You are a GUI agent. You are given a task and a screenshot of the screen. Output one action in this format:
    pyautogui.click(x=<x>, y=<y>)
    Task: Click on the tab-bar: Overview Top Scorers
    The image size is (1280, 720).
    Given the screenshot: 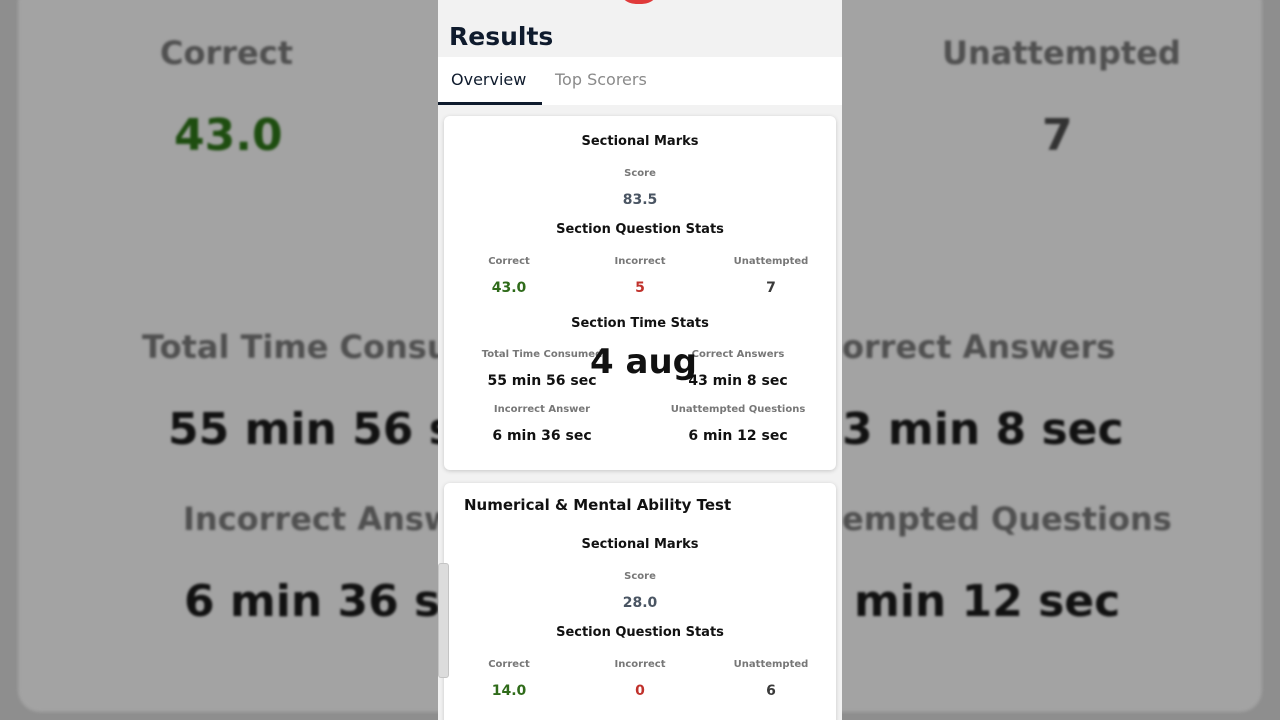 What is the action you would take?
    pyautogui.click(x=640, y=81)
    